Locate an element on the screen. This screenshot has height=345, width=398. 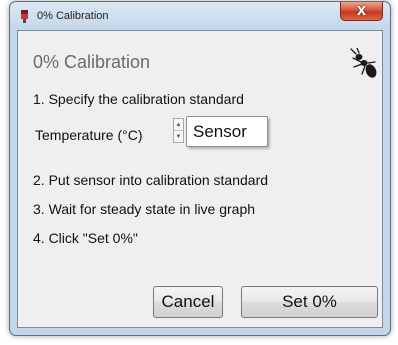
step-1-text: 1. Specify the calibration standard is located at coordinates (138, 99).